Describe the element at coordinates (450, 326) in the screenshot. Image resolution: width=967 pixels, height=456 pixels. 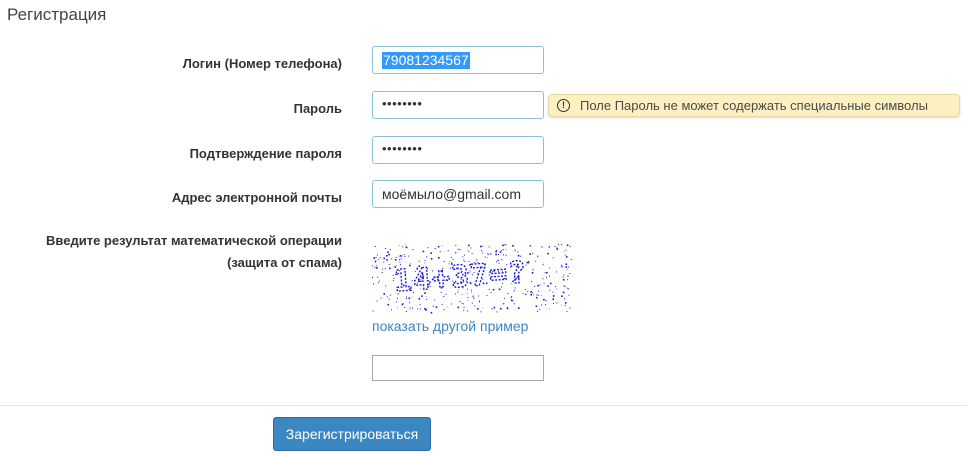
I see `captcha-refresh-link: показать другой пример` at that location.